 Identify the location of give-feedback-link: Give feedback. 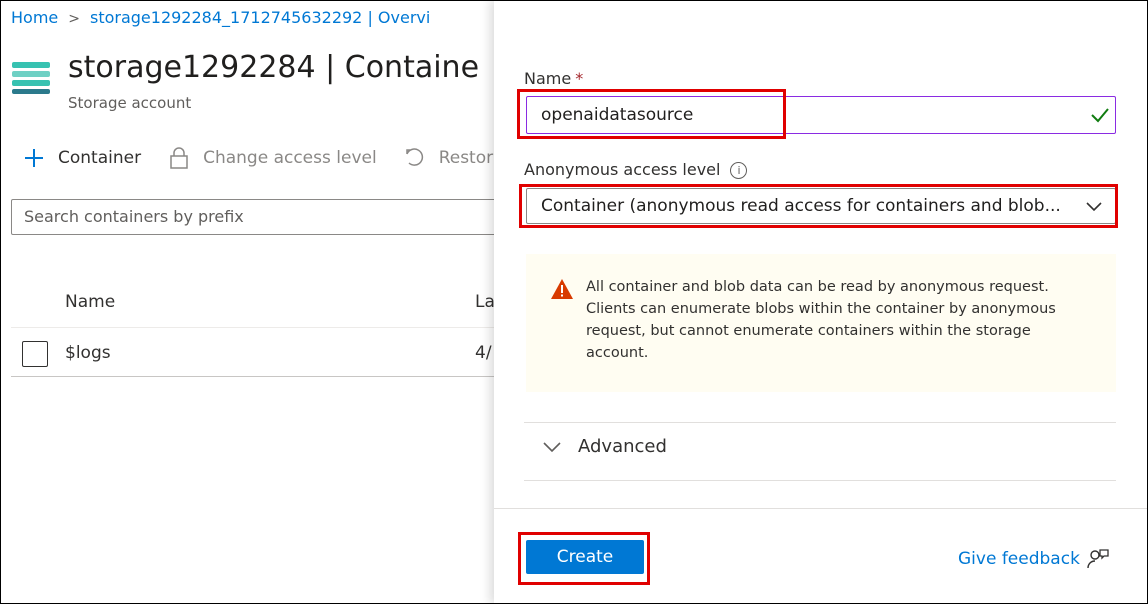
(1034, 559).